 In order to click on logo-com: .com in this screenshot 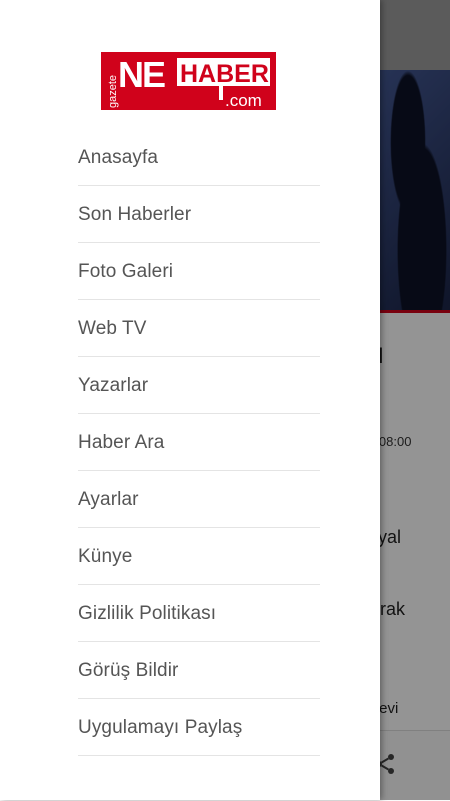, I will do `click(243, 100)`.